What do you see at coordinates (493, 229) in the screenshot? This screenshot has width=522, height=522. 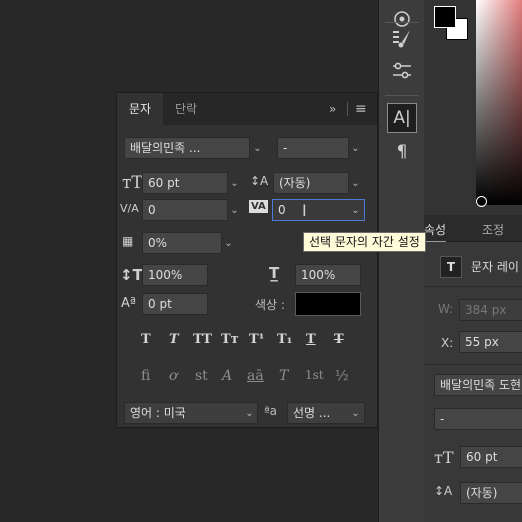 I see `tab-adjustments: 조정` at bounding box center [493, 229].